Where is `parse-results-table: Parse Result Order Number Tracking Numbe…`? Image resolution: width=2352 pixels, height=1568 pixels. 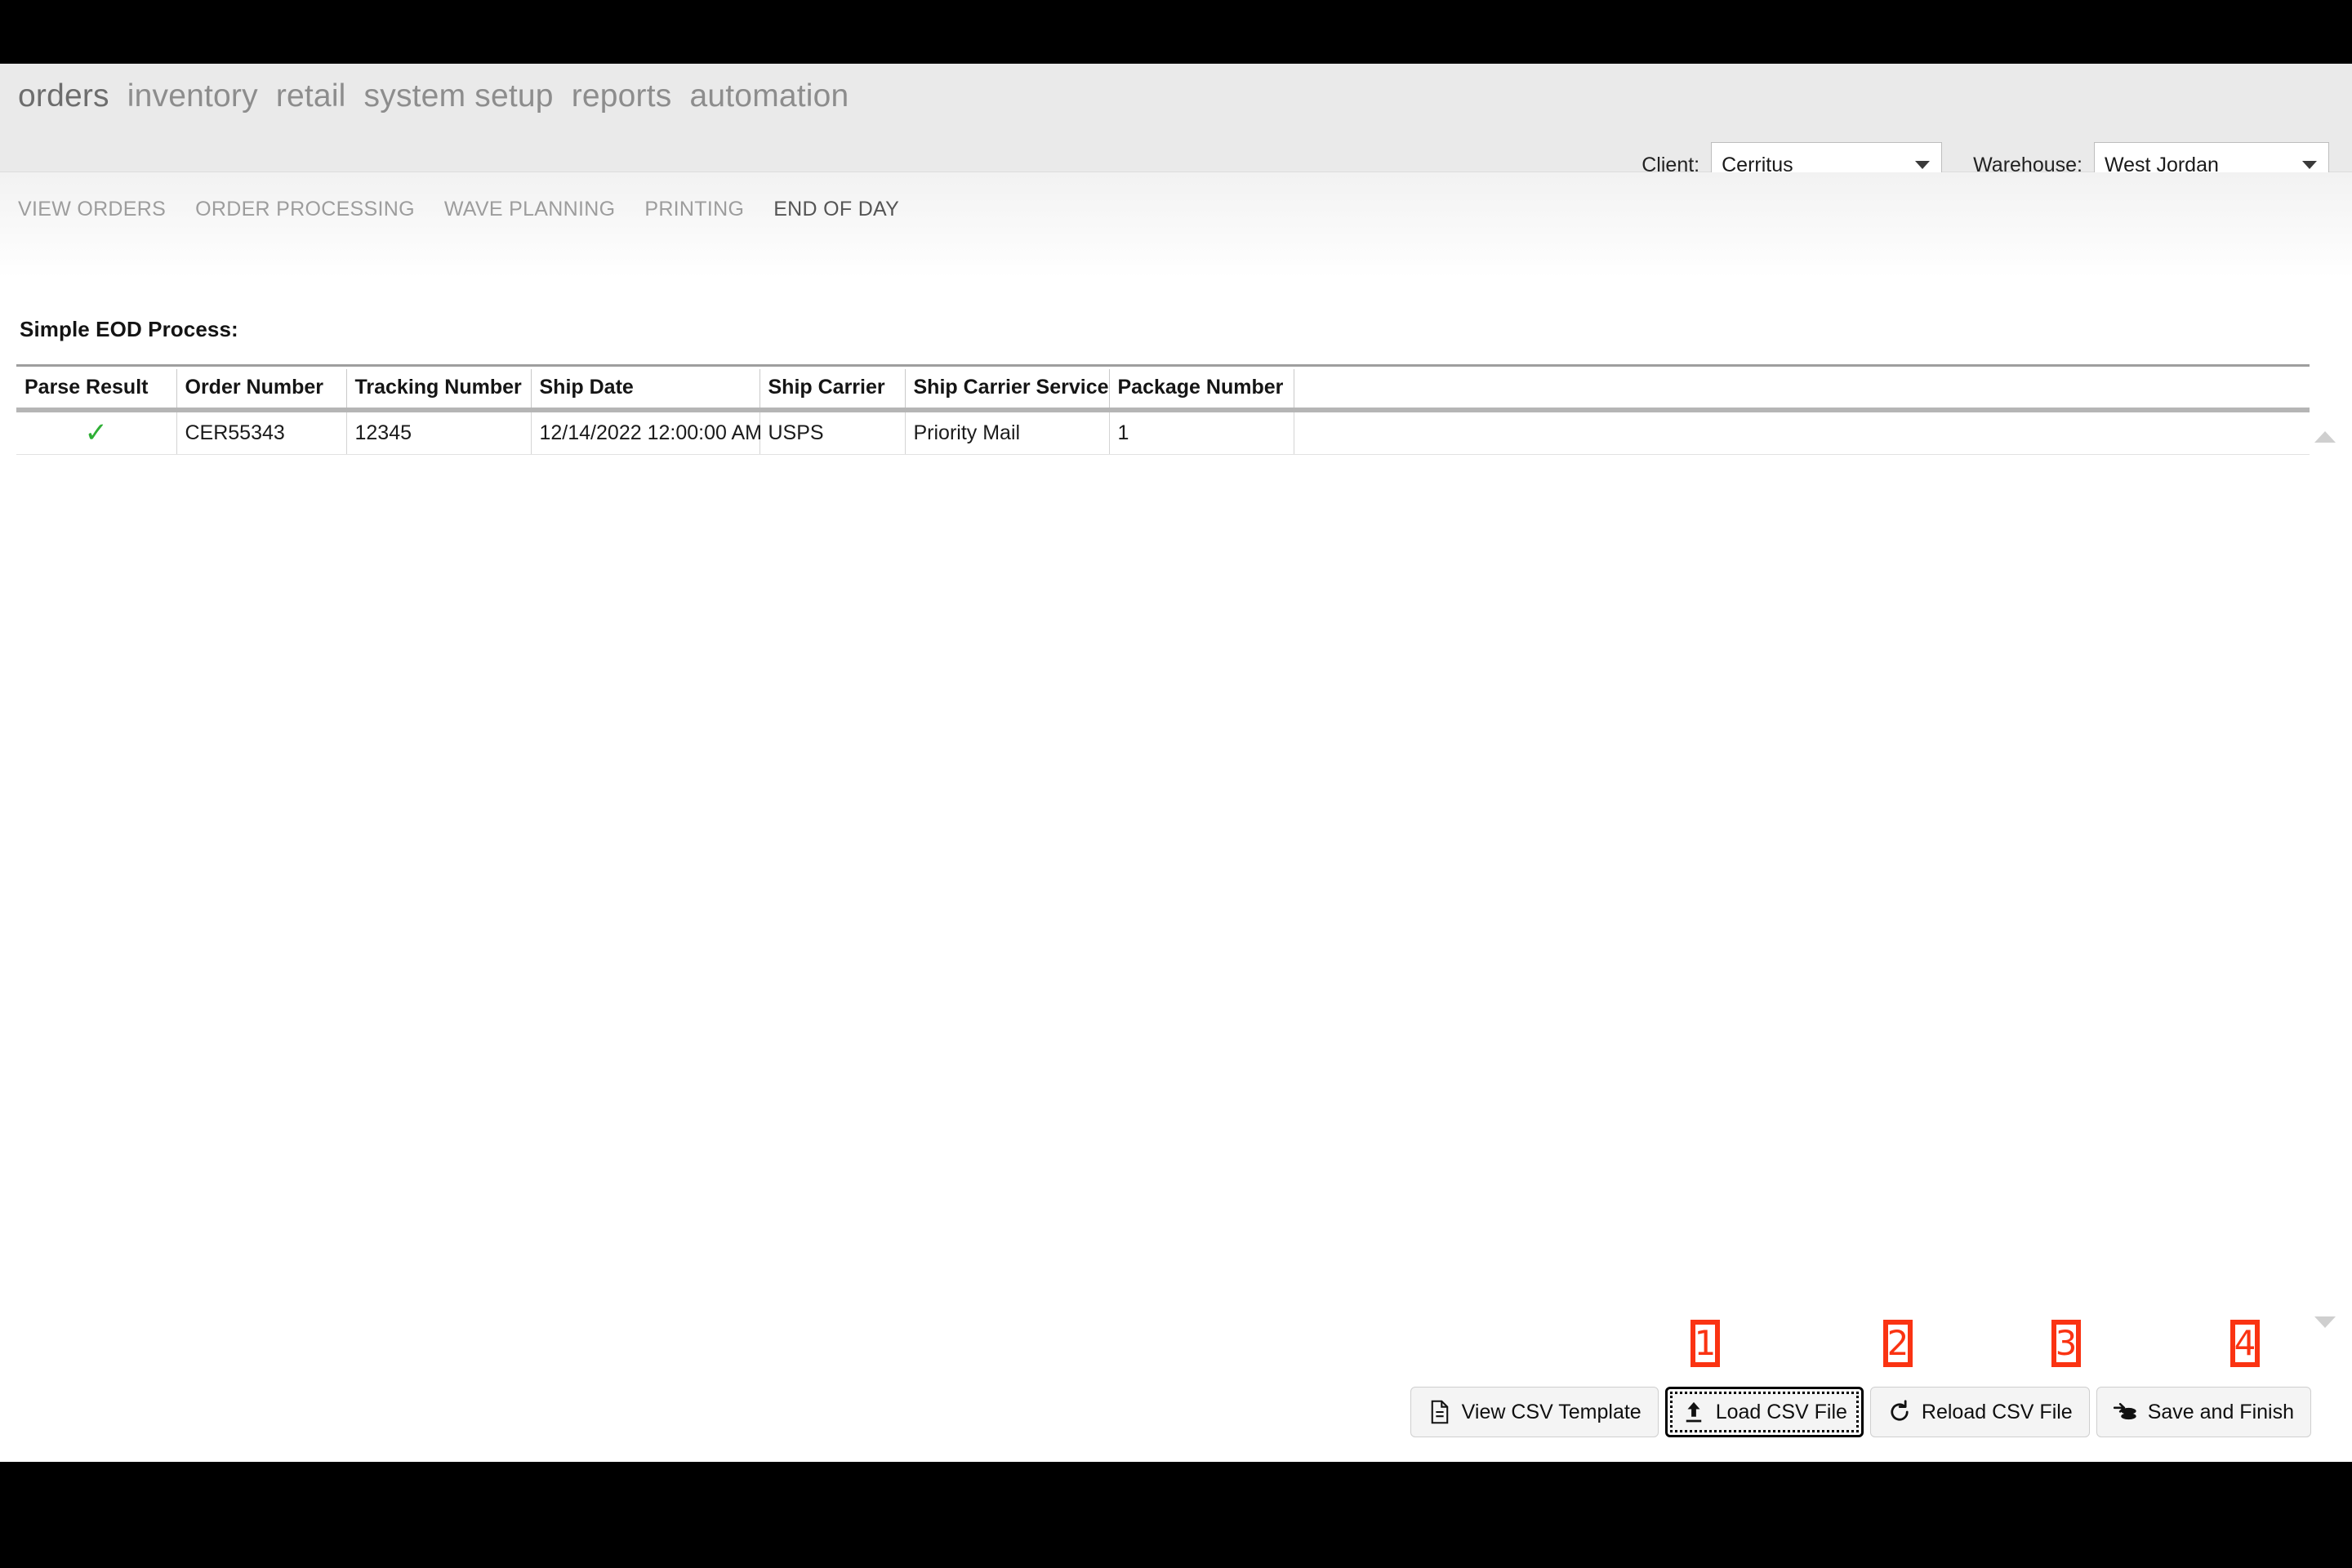
parse-results-table: Parse Result Order Number Tracking Numbe… is located at coordinates (1163, 412).